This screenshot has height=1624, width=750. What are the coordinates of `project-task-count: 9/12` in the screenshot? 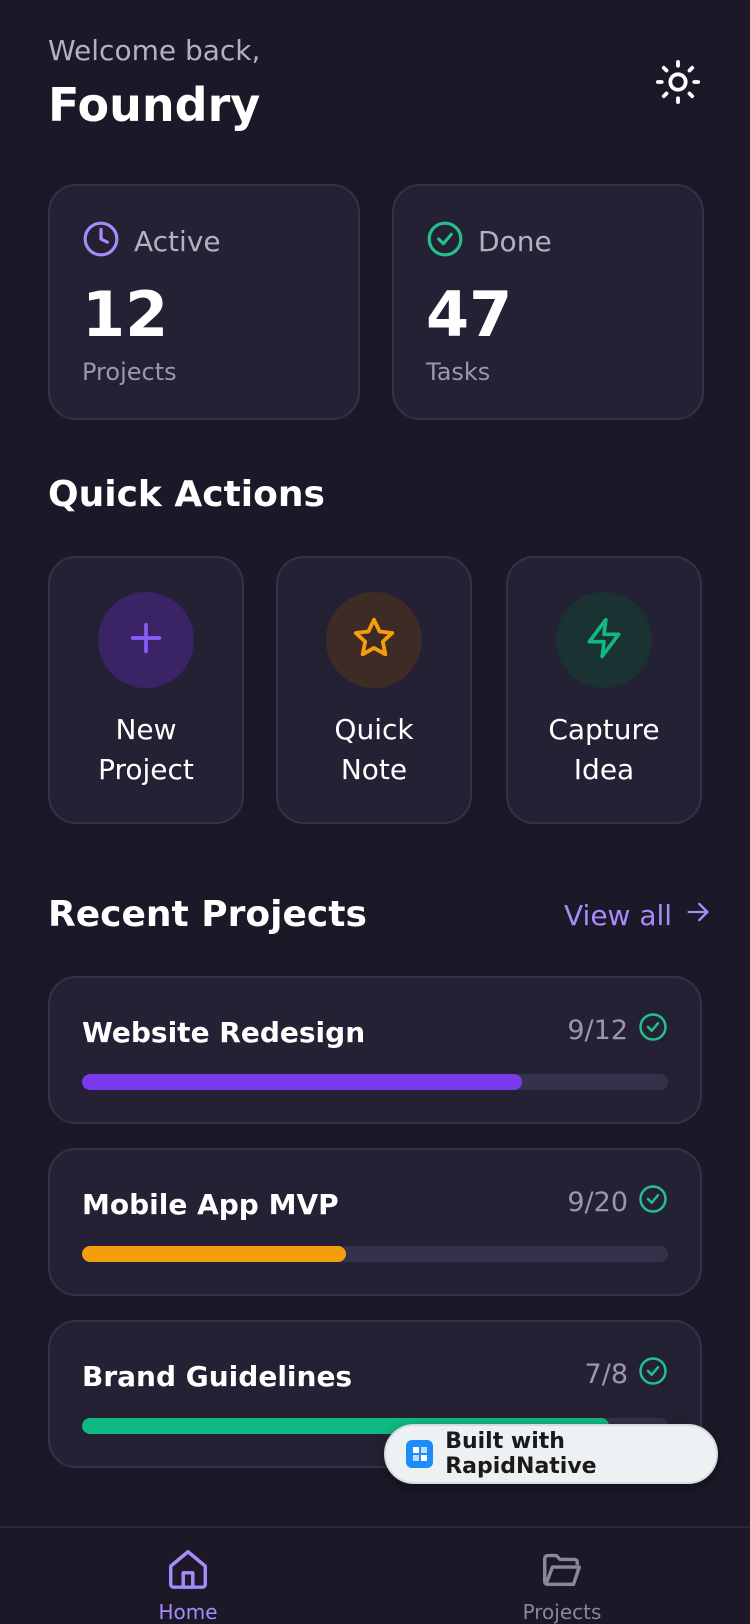 It's located at (617, 1030).